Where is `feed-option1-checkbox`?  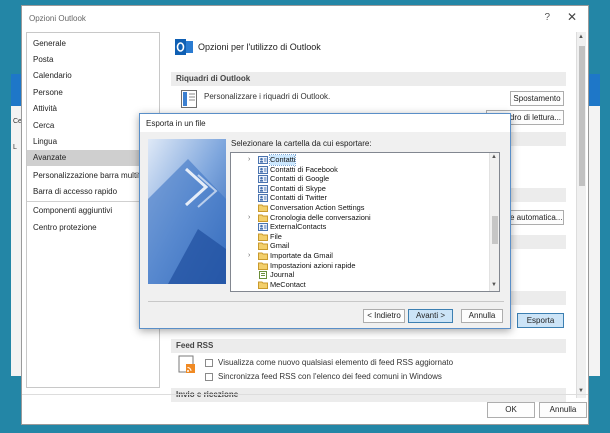 feed-option1-checkbox is located at coordinates (209, 363).